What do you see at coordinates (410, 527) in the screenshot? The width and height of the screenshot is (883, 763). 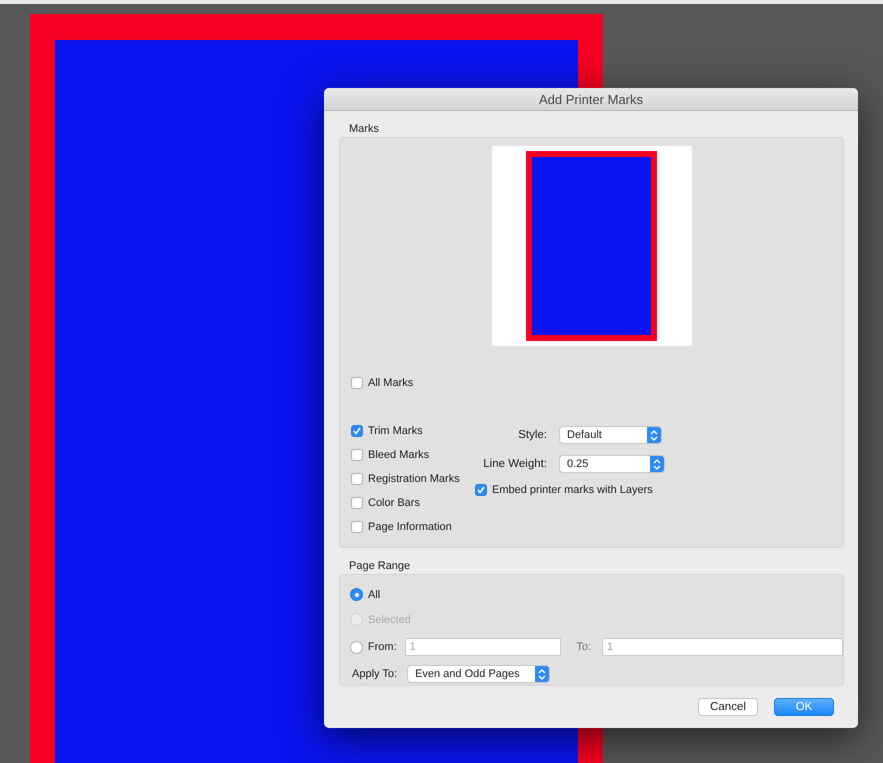 I see `checkbox-label: Page Information` at bounding box center [410, 527].